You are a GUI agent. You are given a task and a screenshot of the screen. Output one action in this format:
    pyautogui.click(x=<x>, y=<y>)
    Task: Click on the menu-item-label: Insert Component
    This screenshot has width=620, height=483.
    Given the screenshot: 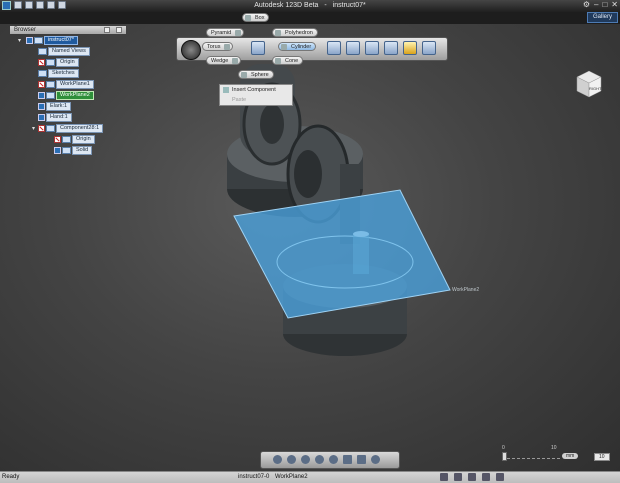 What is the action you would take?
    pyautogui.click(x=254, y=90)
    